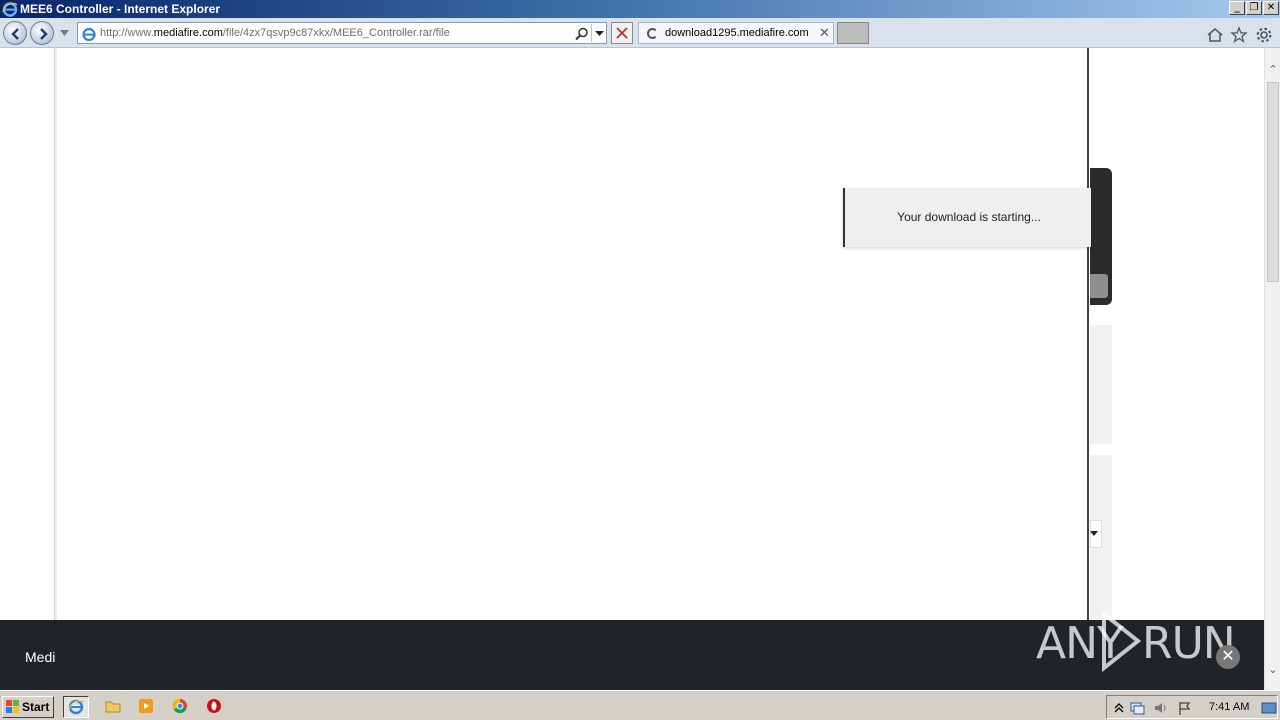 The height and width of the screenshot is (720, 1280). What do you see at coordinates (1273, 182) in the screenshot?
I see `scroll-thumb` at bounding box center [1273, 182].